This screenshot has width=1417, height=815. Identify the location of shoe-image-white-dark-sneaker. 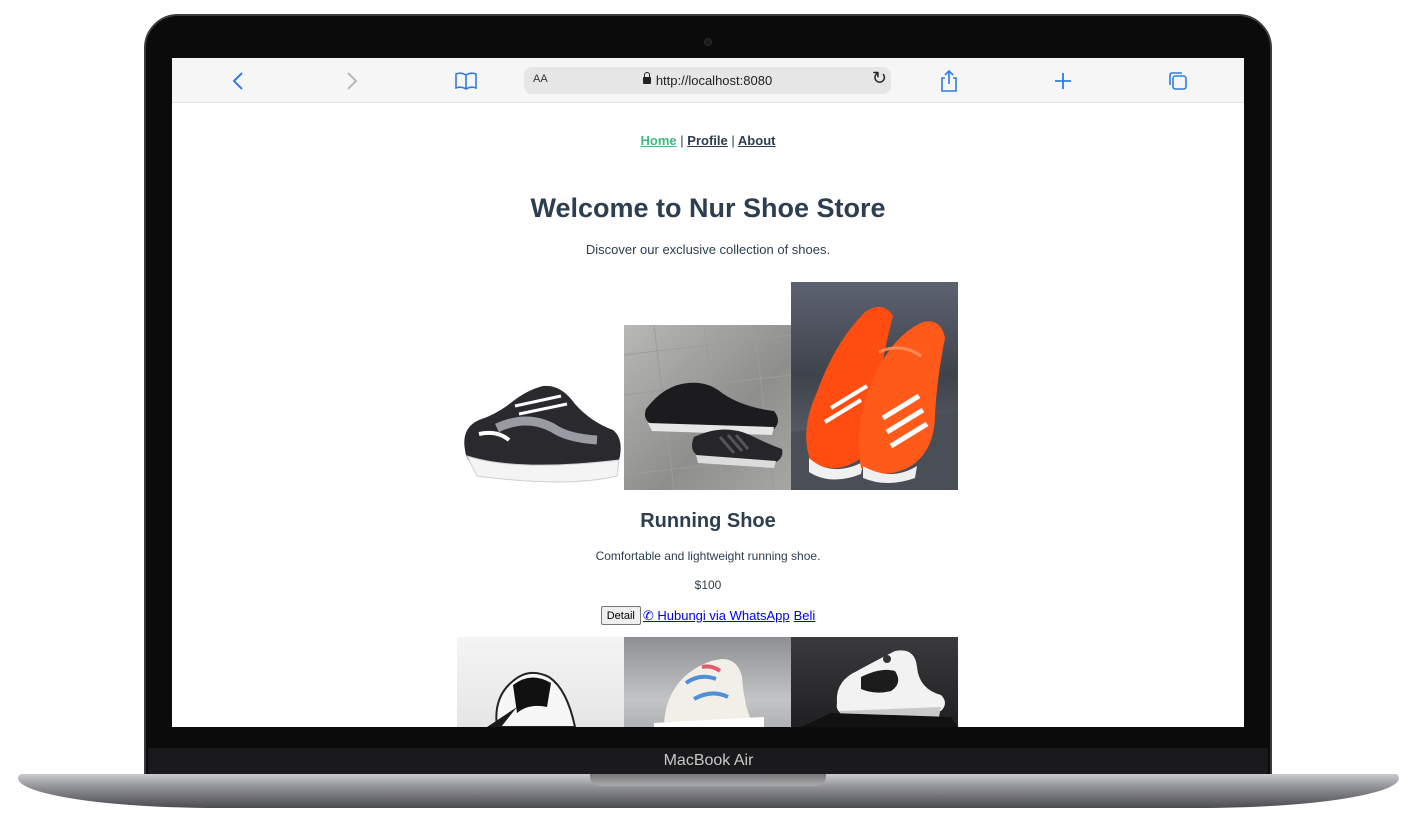
(874, 682).